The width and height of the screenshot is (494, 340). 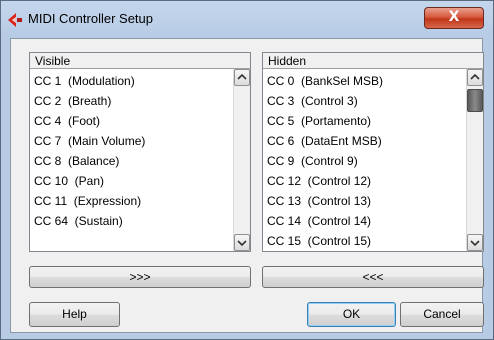 What do you see at coordinates (140, 61) in the screenshot?
I see `visible-list-header: Visible` at bounding box center [140, 61].